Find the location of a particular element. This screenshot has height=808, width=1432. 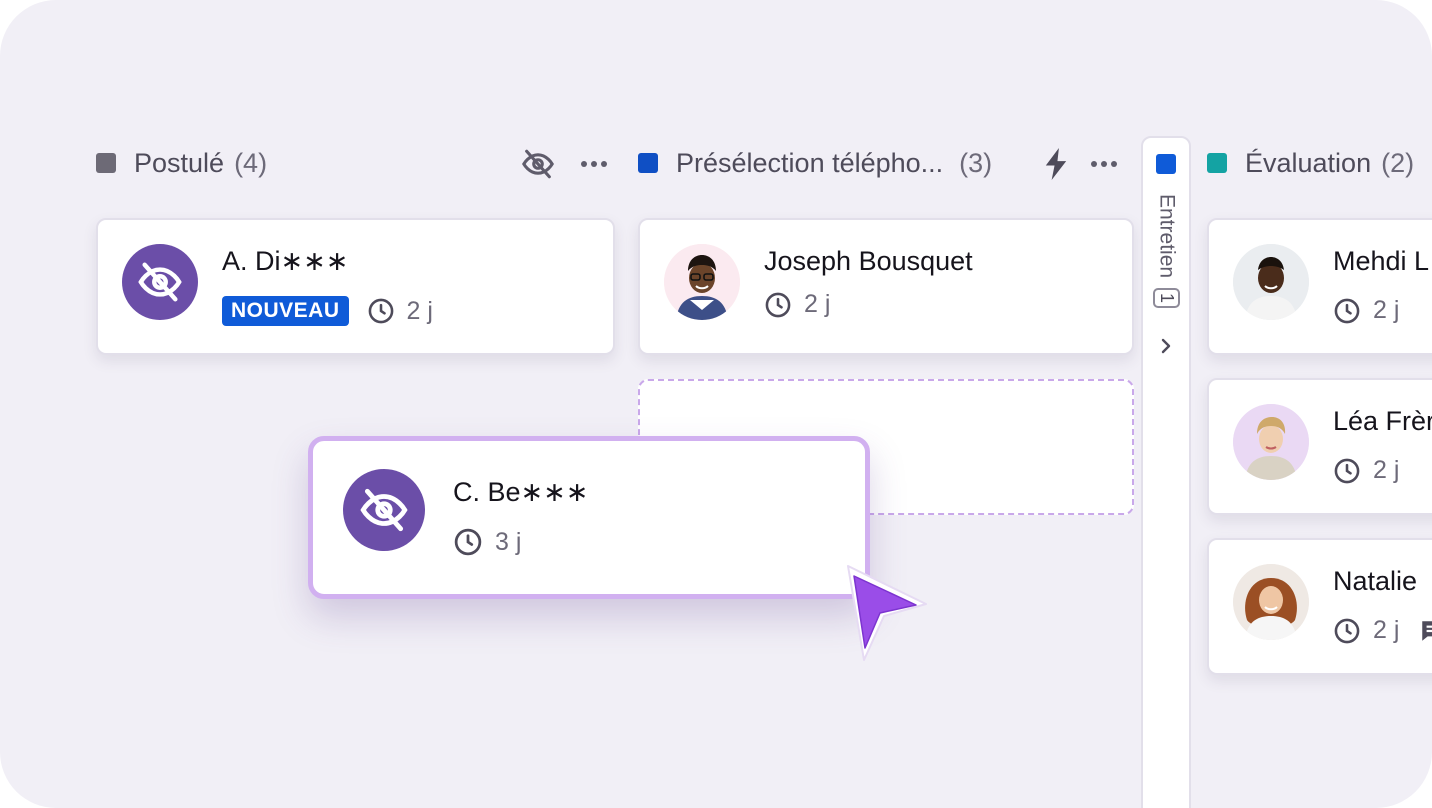

candidate-card: Natalie 2 j is located at coordinates (1319, 606).